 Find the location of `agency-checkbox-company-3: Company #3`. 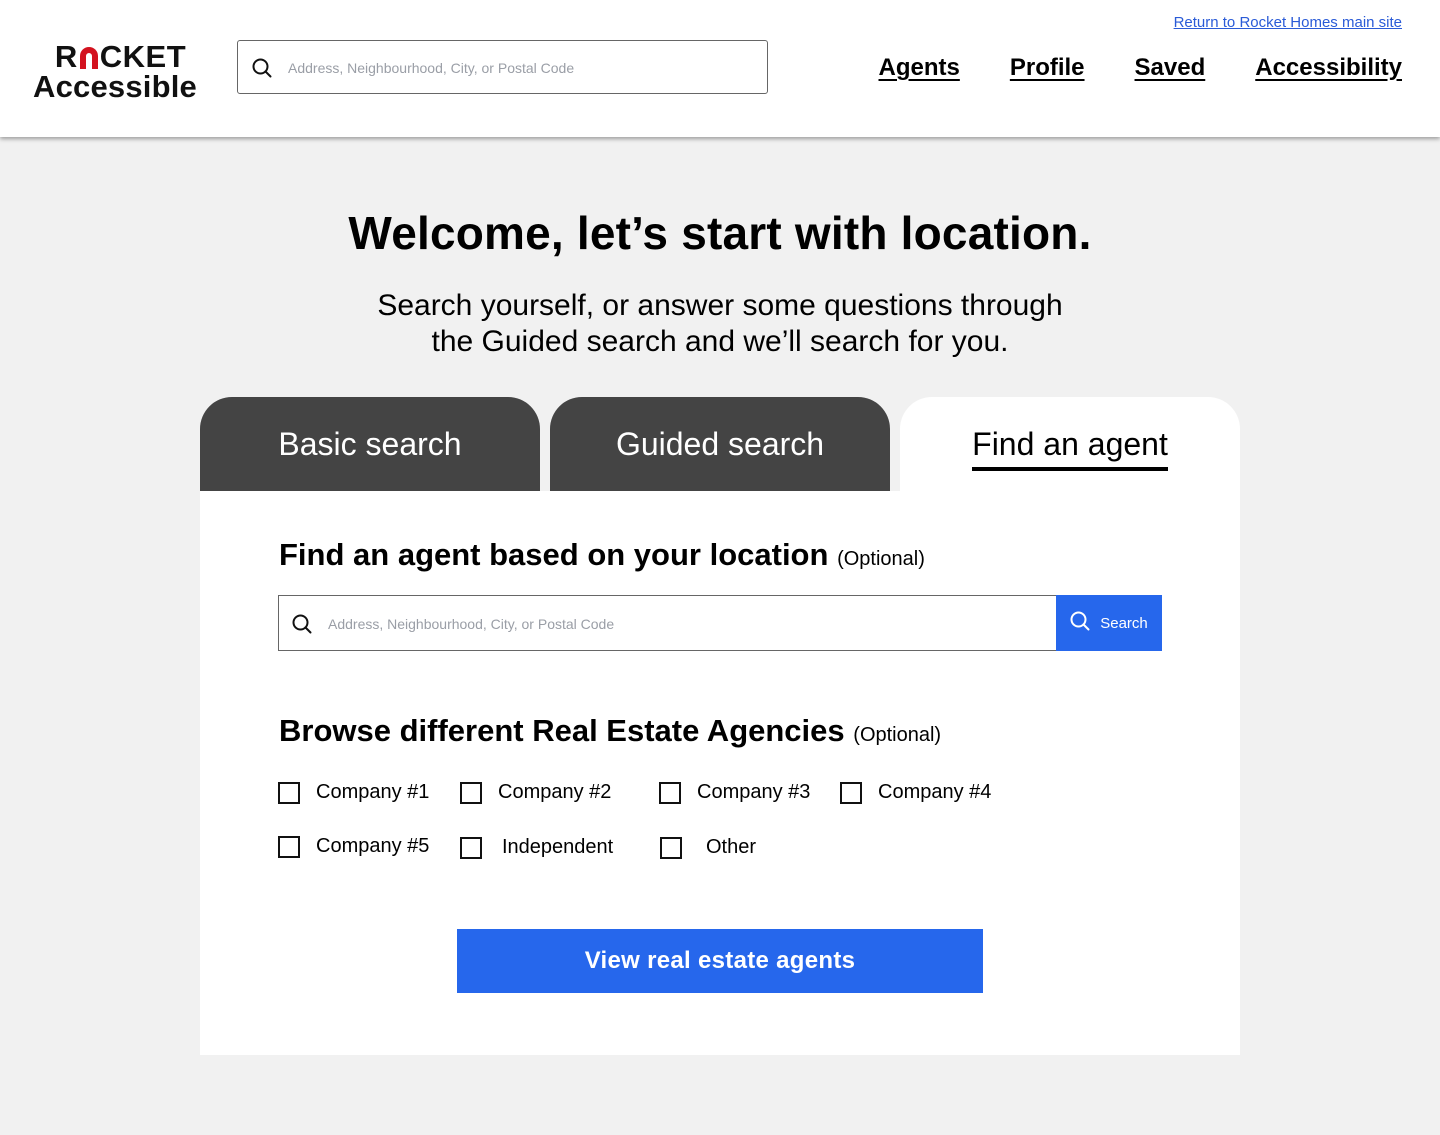

agency-checkbox-company-3: Company #3 is located at coordinates (734, 792).